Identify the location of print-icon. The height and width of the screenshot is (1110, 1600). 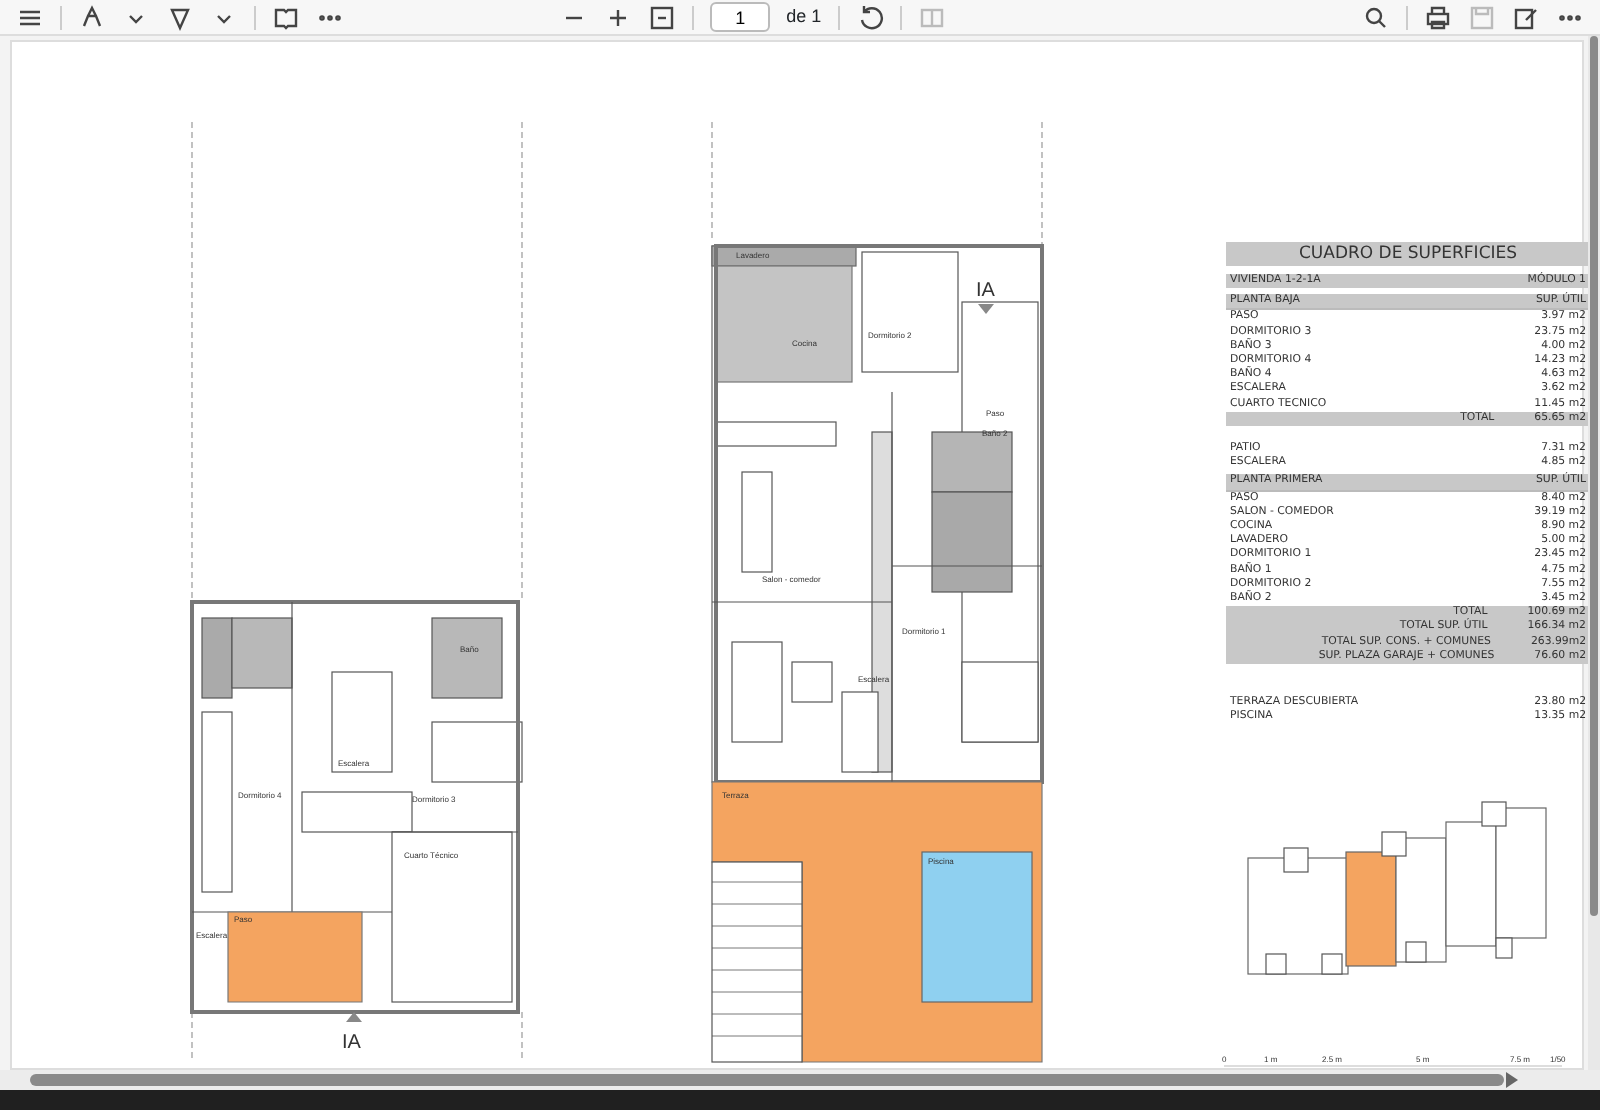
(1438, 17).